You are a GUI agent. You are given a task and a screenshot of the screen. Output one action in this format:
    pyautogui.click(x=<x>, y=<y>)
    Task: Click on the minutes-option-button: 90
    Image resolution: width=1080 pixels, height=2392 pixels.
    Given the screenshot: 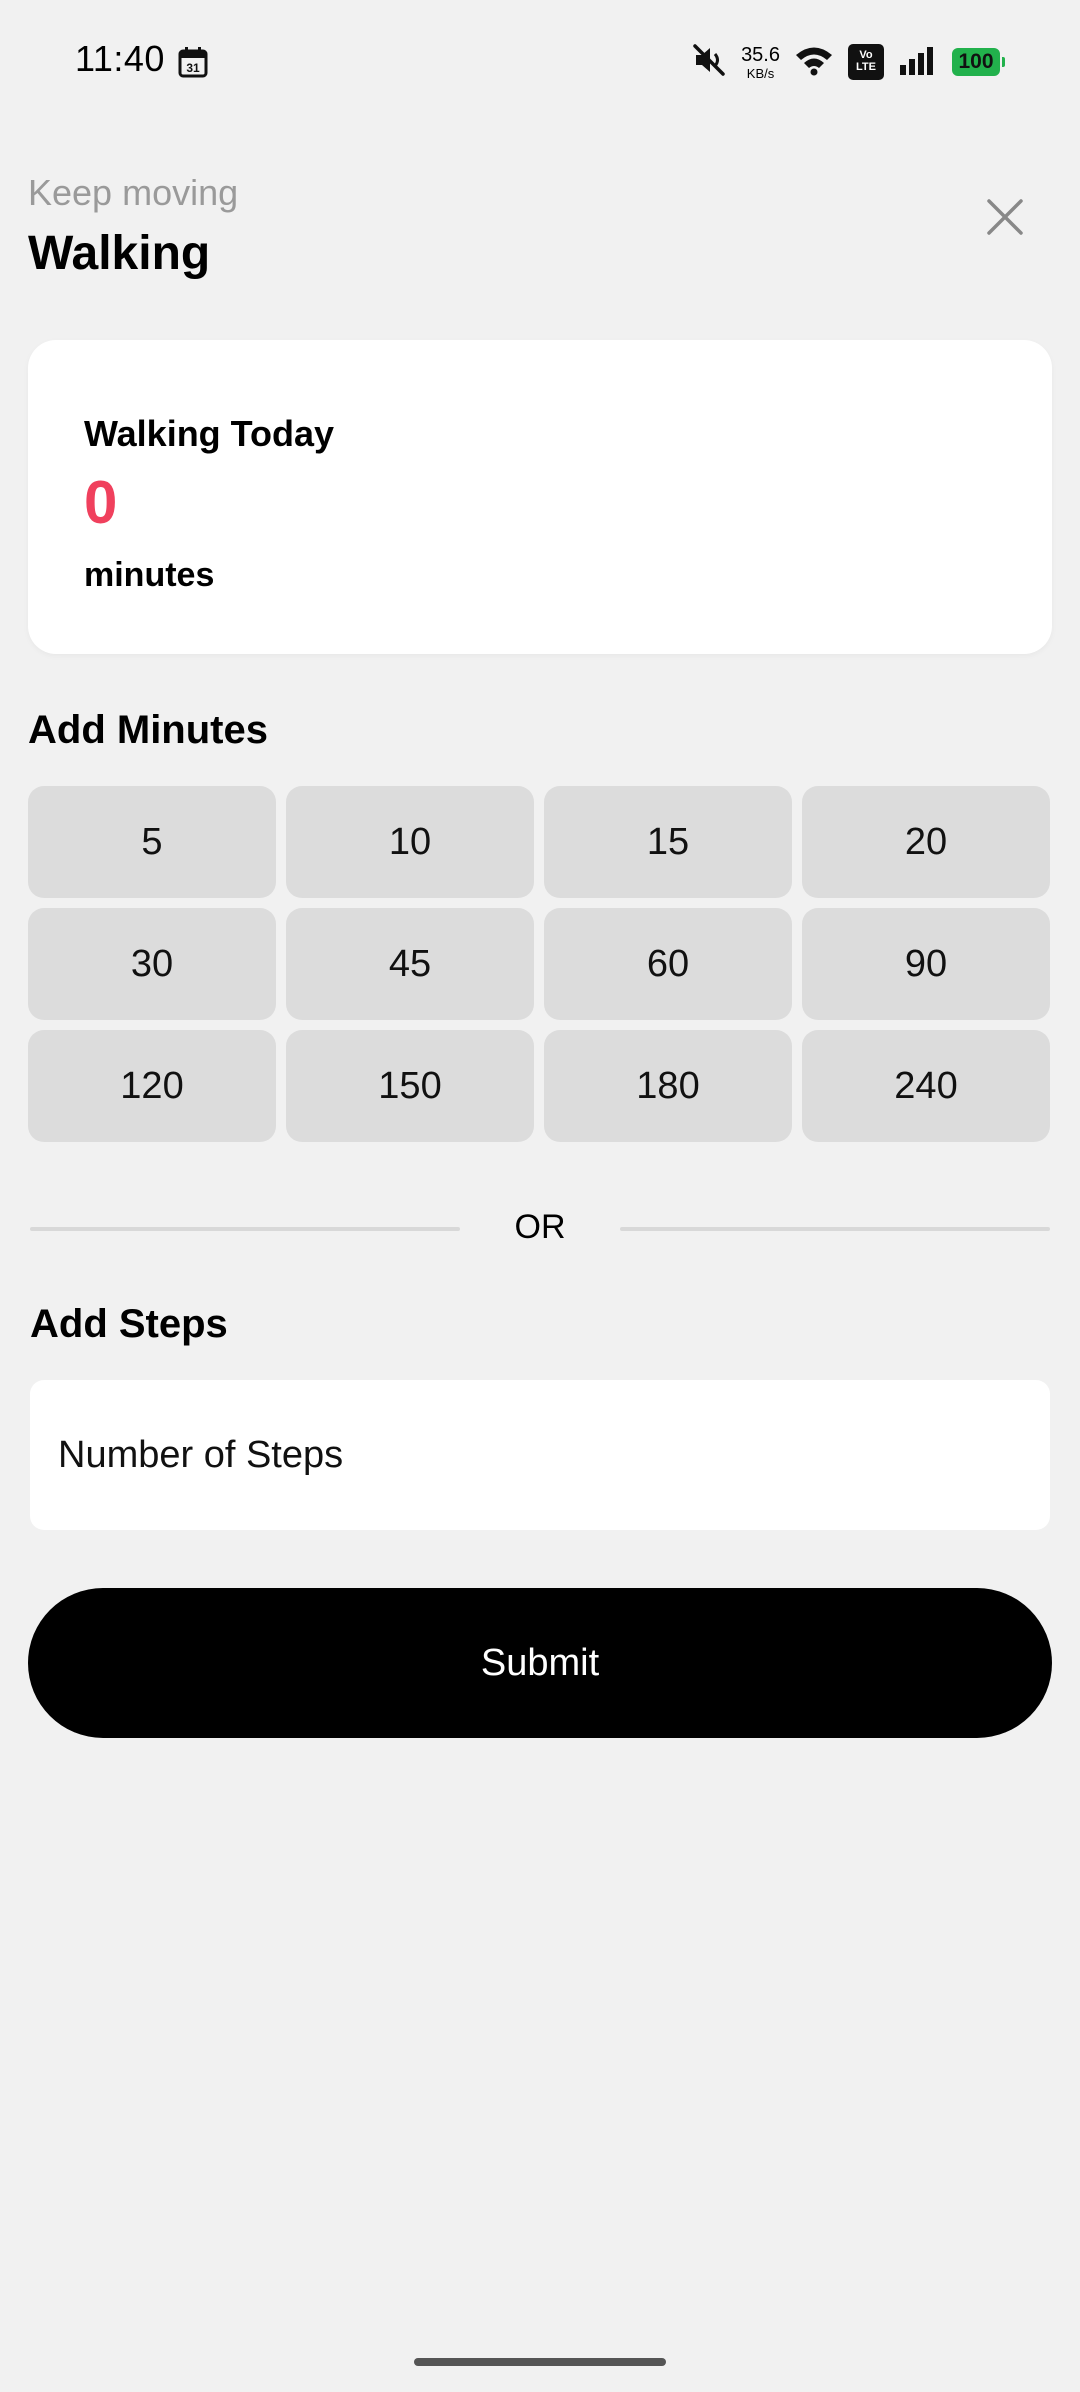 What is the action you would take?
    pyautogui.click(x=926, y=964)
    